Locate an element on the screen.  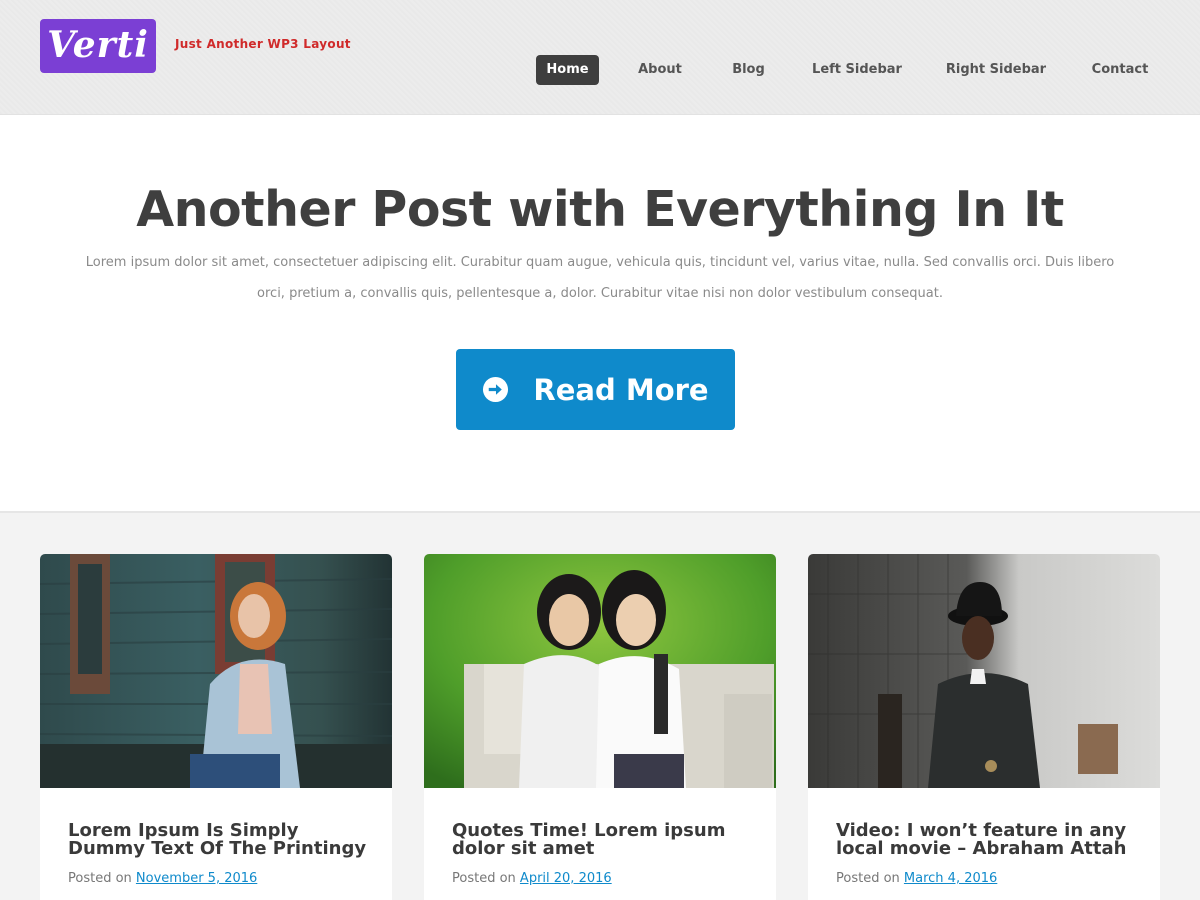
post-thumbnail-woman-denim is located at coordinates (216, 671).